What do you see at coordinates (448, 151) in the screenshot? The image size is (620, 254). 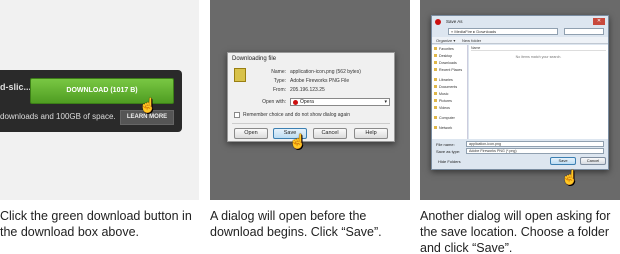 I see `save-as-type-label: Save as type:` at bounding box center [448, 151].